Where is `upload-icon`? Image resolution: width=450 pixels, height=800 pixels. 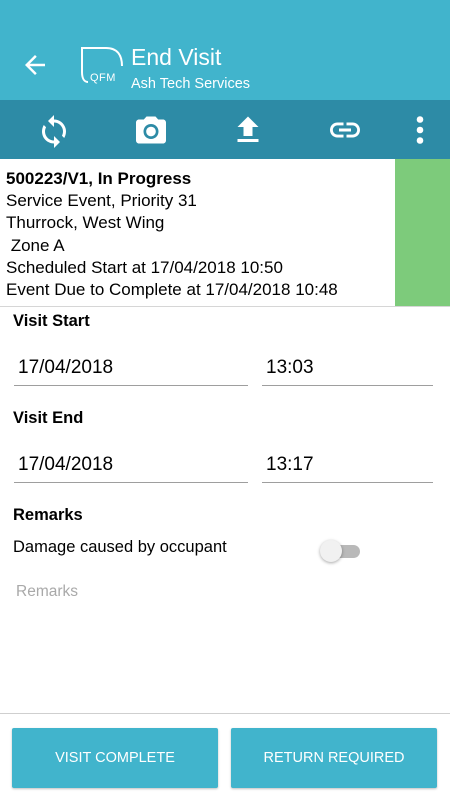
upload-icon is located at coordinates (248, 130).